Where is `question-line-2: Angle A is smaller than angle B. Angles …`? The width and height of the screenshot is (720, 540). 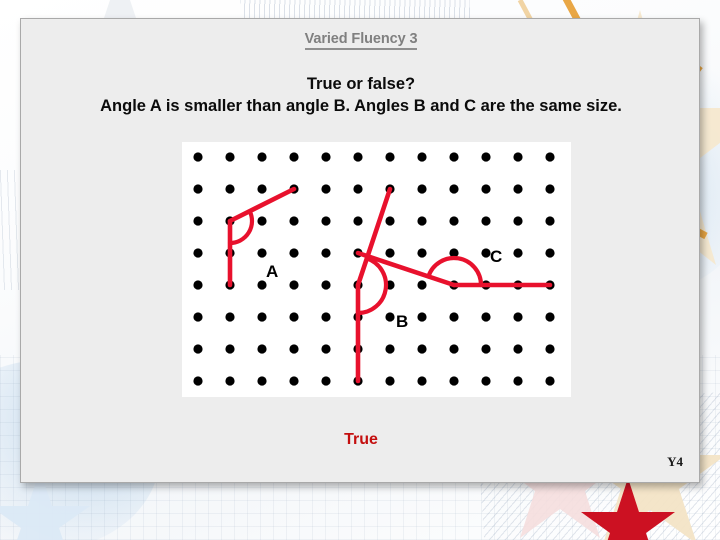
question-line-2: Angle A is smaller than angle B. Angles … is located at coordinates (361, 106).